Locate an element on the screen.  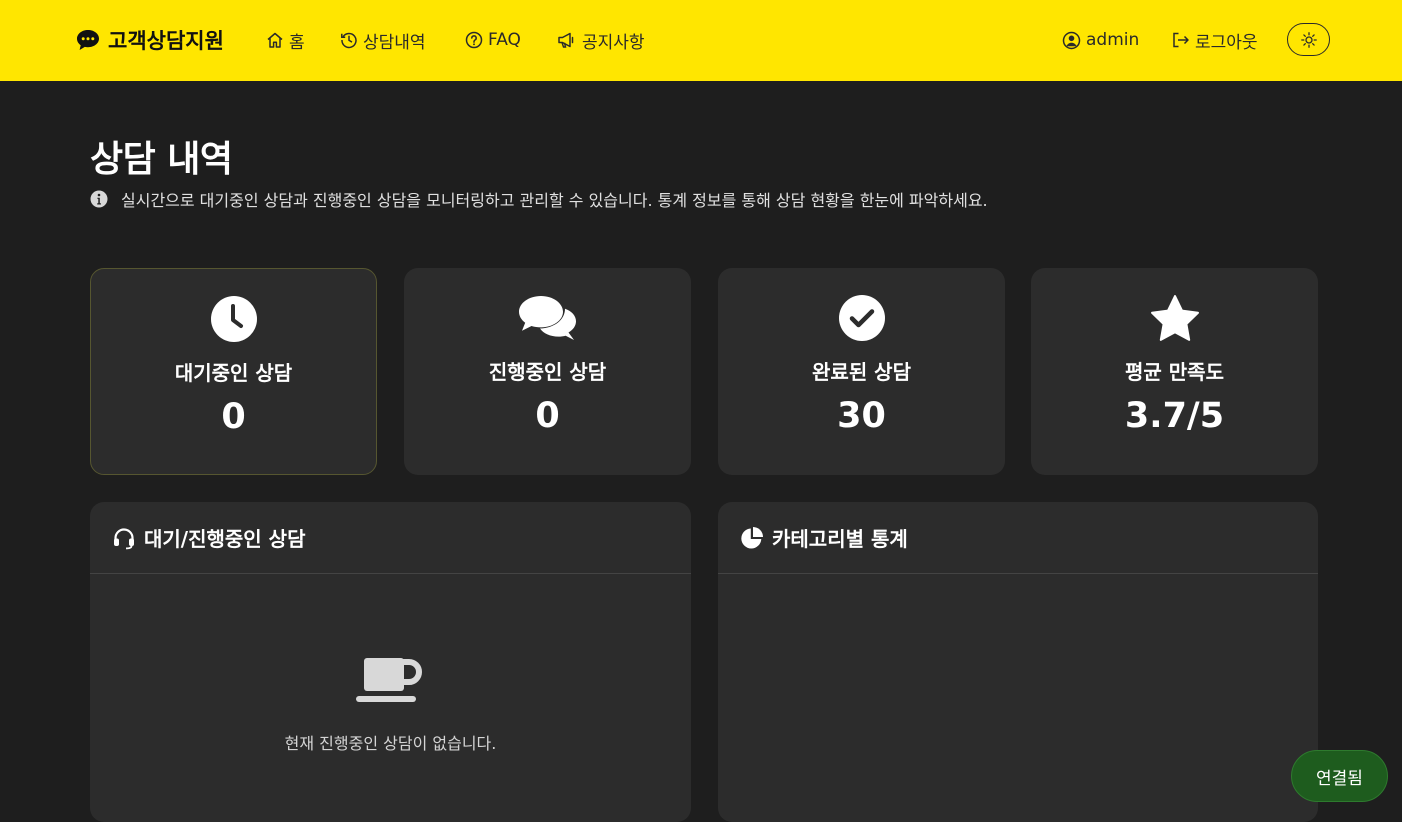
brand-name: 고객상담지원 is located at coordinates (166, 41).